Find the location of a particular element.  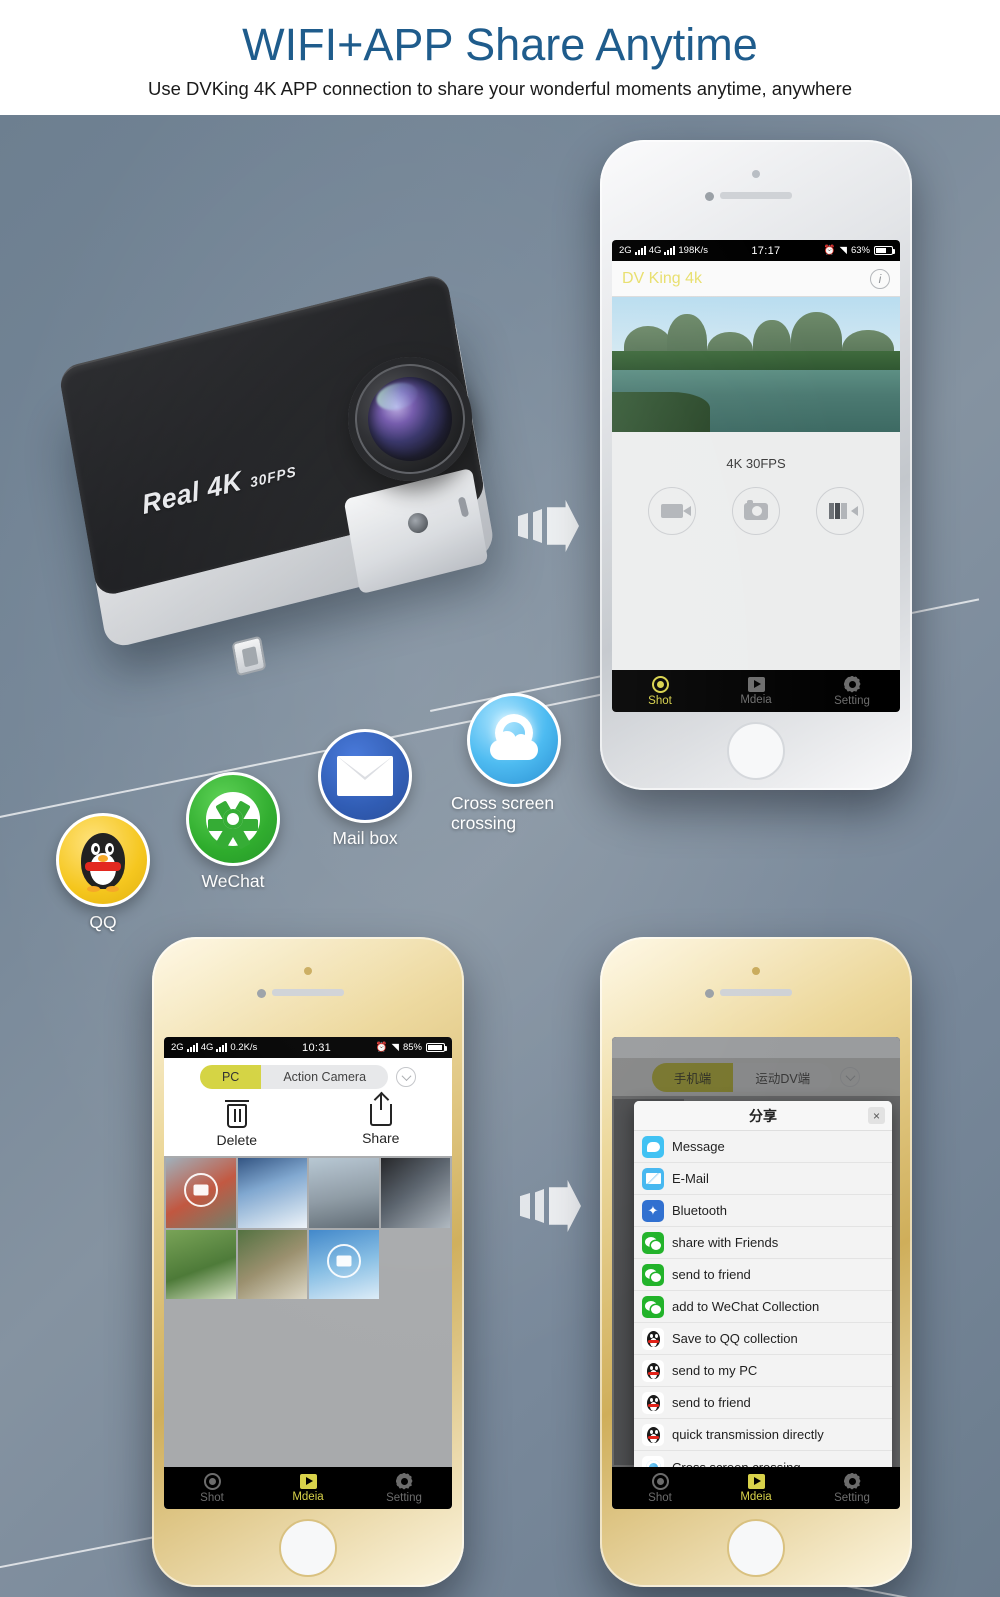

social-mail: Mail box is located at coordinates (365, 788).